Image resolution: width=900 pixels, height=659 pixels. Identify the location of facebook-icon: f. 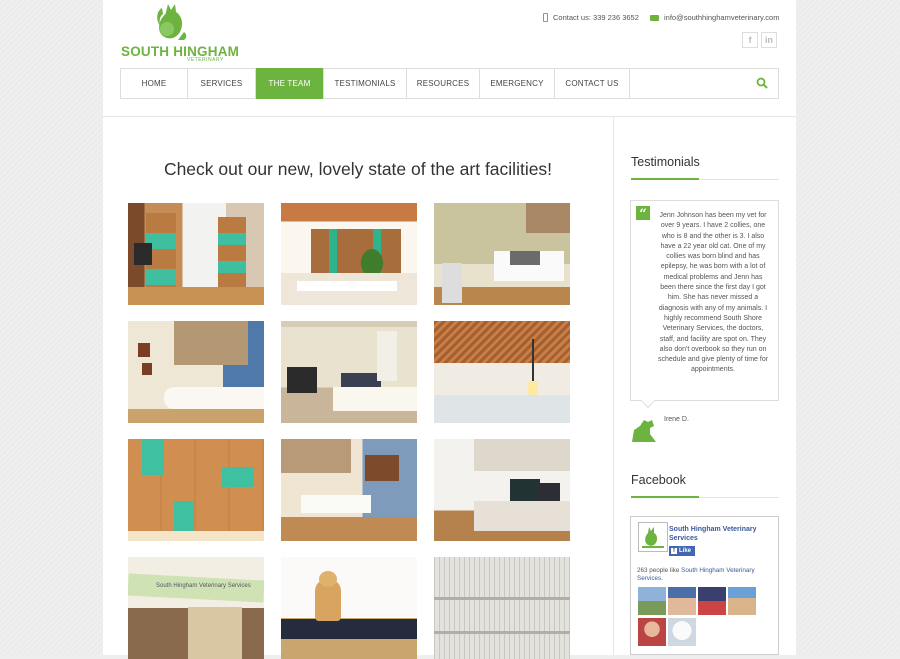
(750, 40).